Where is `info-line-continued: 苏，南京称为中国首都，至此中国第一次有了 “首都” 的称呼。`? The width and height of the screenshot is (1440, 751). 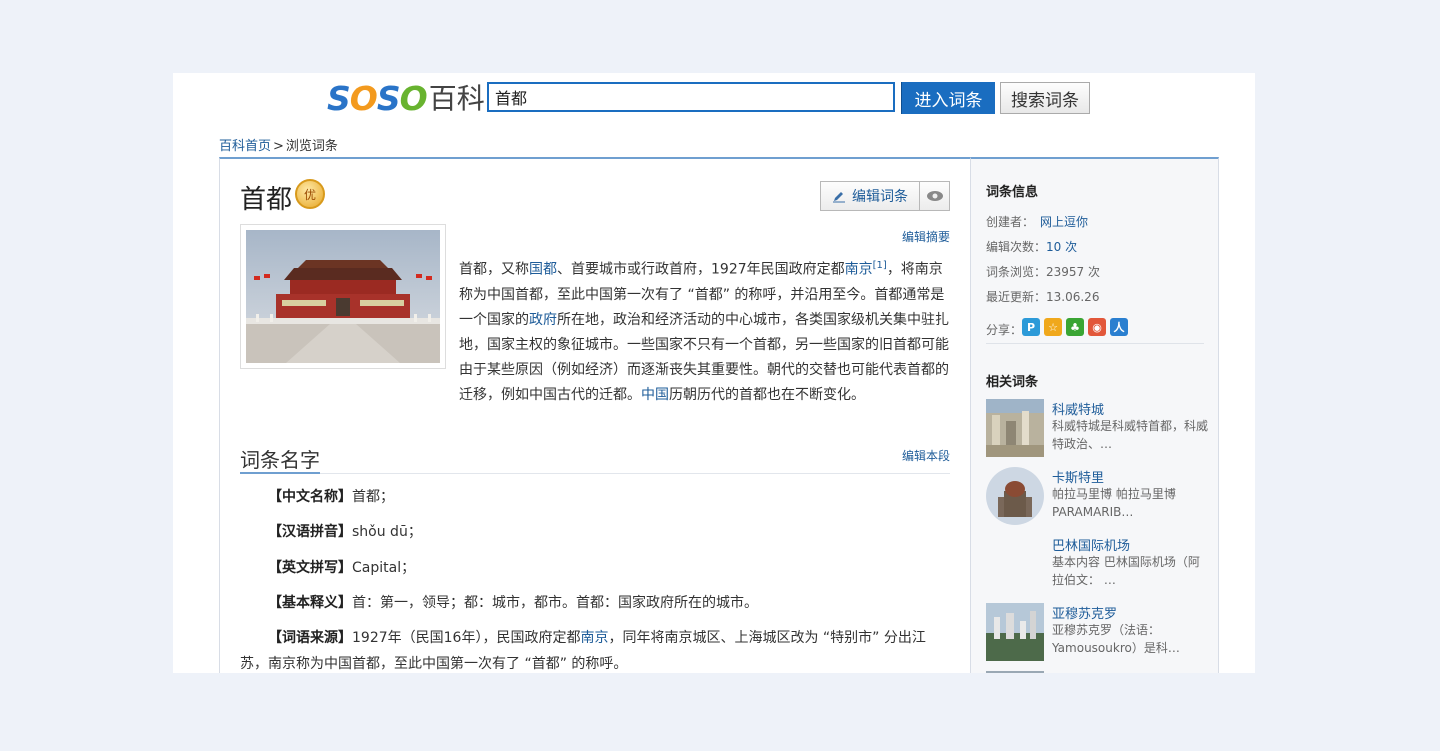
info-line-continued: 苏，南京称为中国首都，至此中国第一次有了 “首都” 的称呼。 is located at coordinates (434, 664).